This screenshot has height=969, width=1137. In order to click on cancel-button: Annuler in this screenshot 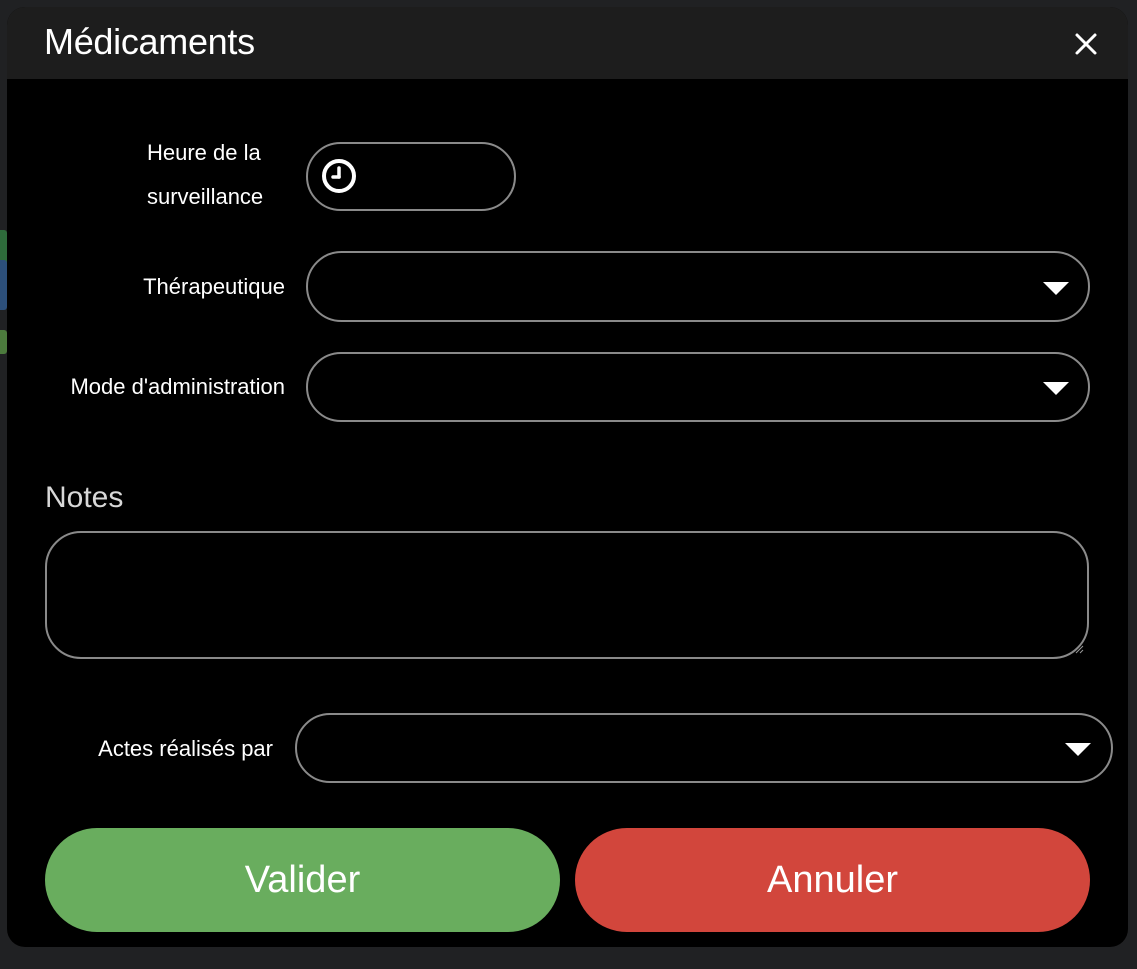, I will do `click(832, 880)`.